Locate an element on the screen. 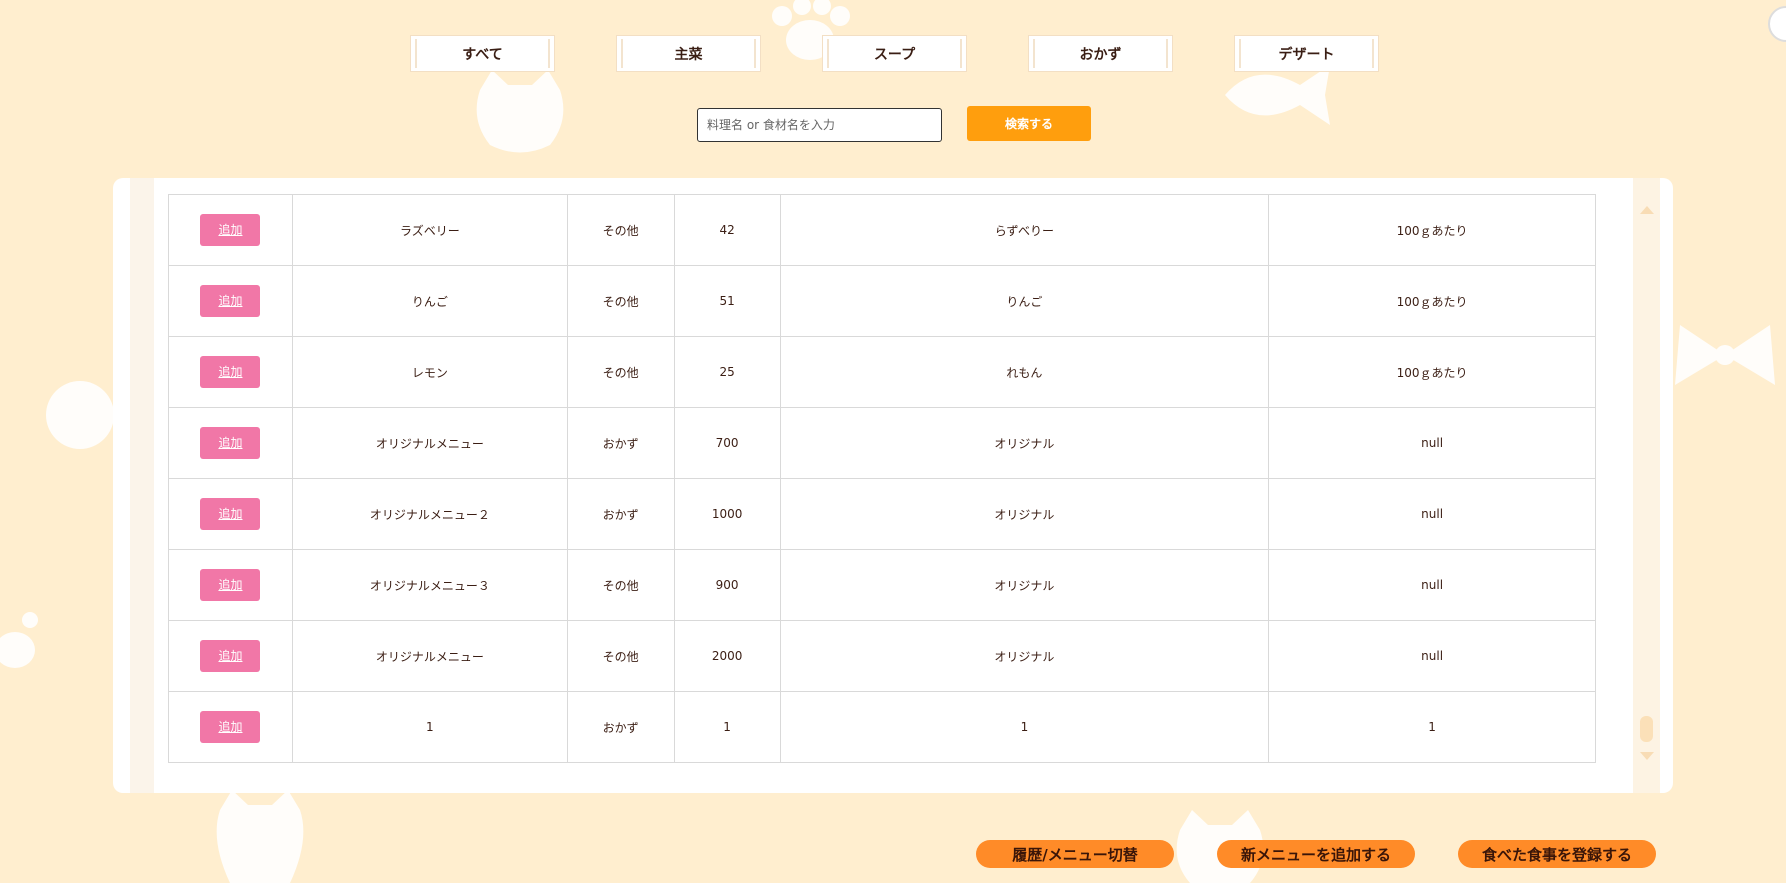 This screenshot has height=883, width=1786. food-name-cell: オリジナルメニュー２ is located at coordinates (429, 514).